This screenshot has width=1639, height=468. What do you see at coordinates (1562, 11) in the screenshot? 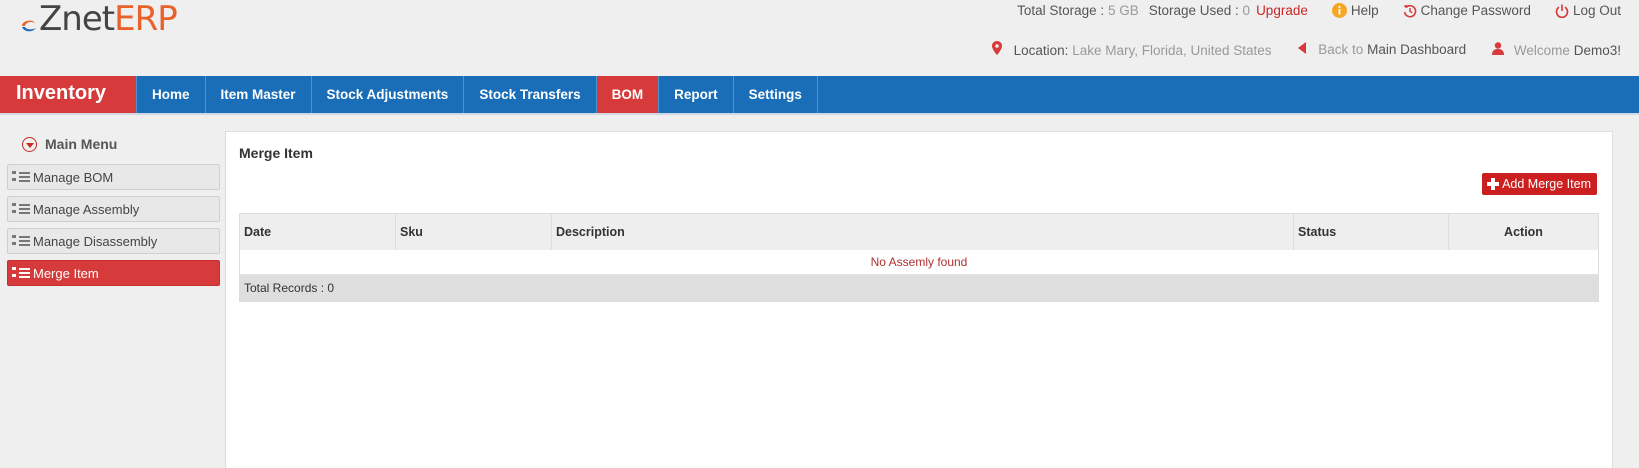
I see `power-icon` at bounding box center [1562, 11].